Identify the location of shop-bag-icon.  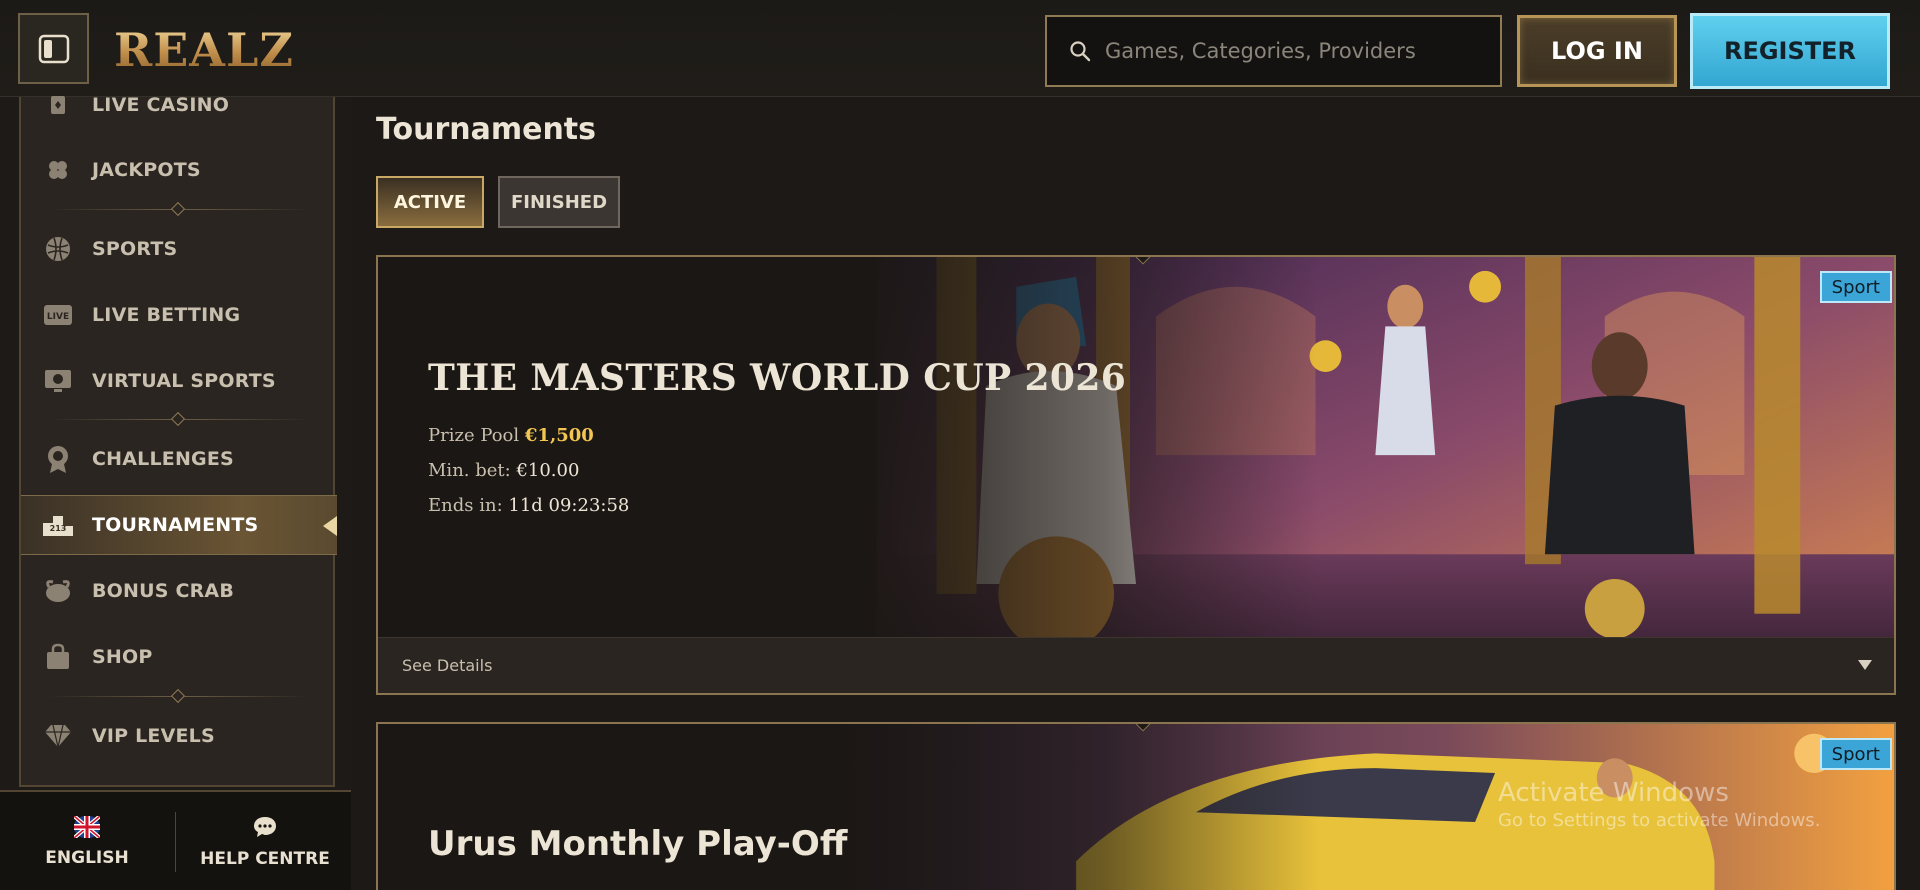
(58, 657).